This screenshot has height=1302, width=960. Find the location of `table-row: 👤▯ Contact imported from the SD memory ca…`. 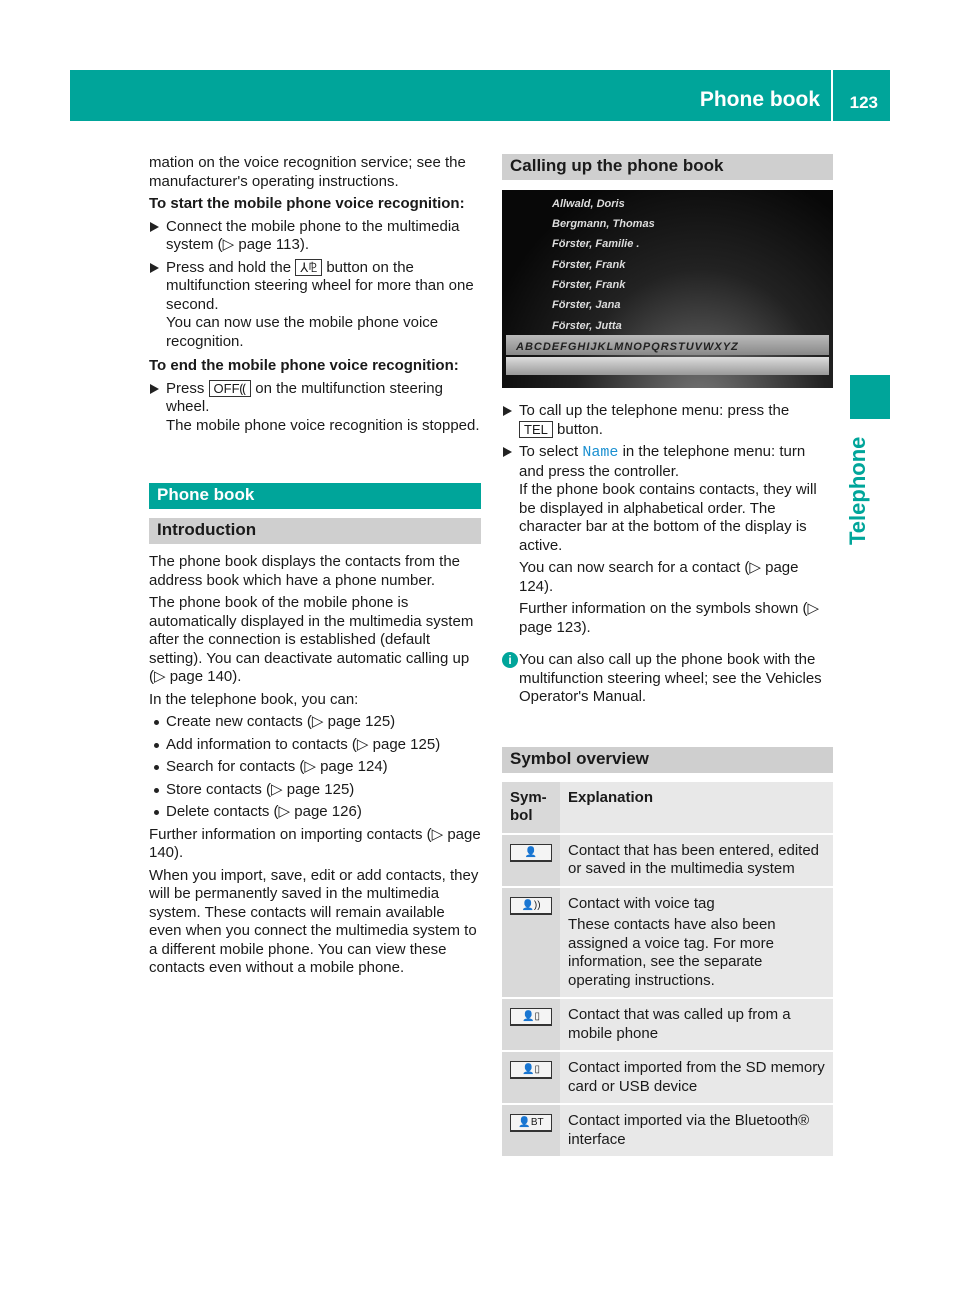

table-row: 👤▯ Contact imported from the SD memory ca… is located at coordinates (667, 1078).